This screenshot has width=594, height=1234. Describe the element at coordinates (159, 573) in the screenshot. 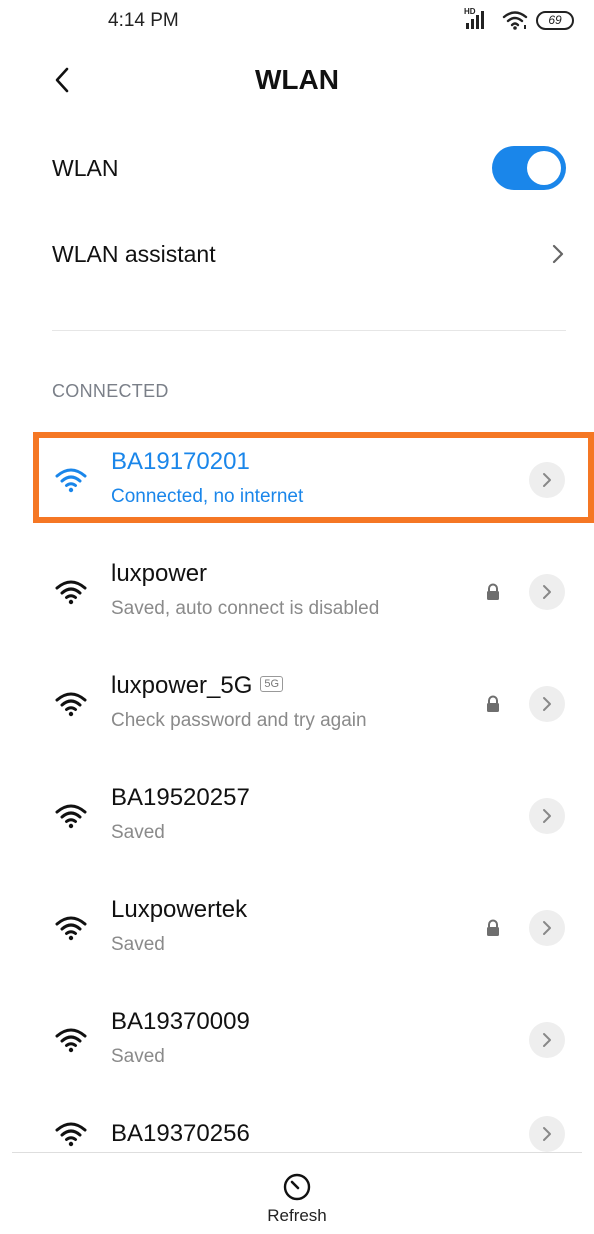

I see `network-name: luxpower` at that location.